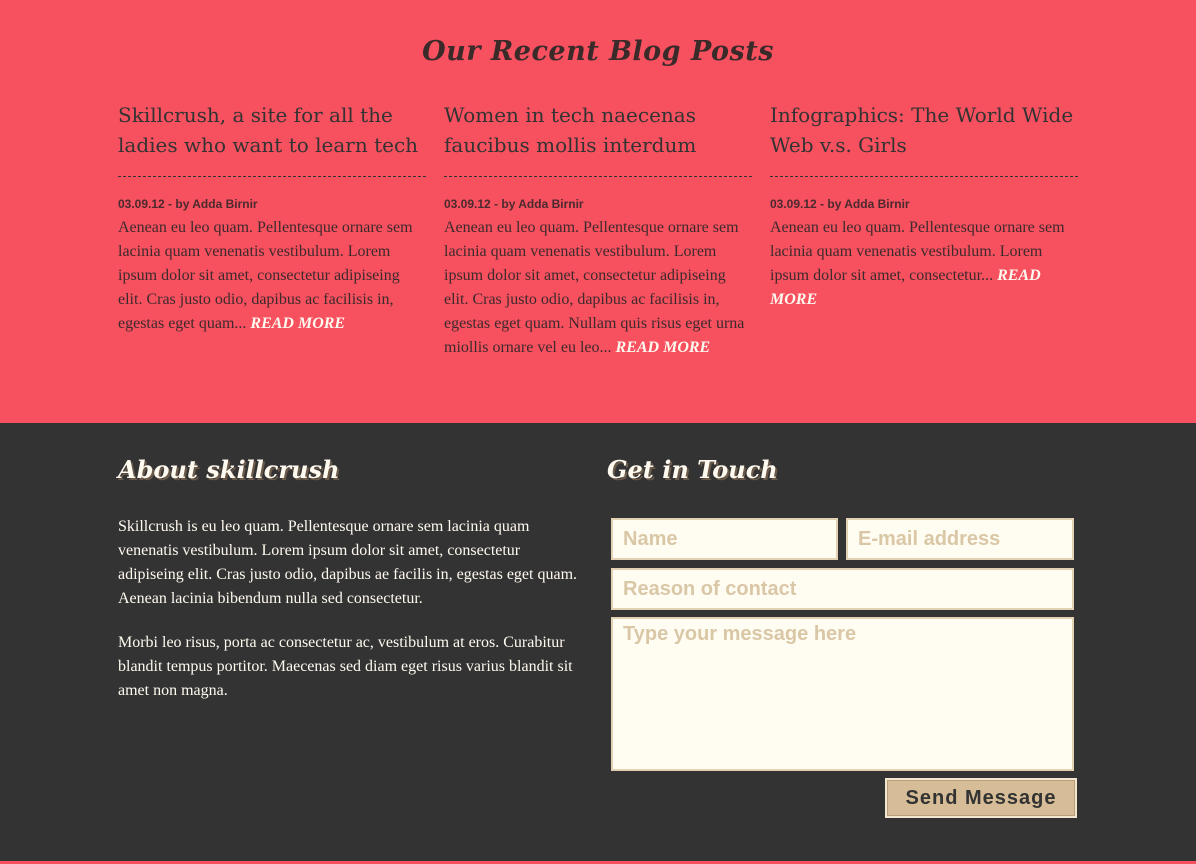  I want to click on about-heading: About skillcrush, so click(229, 469).